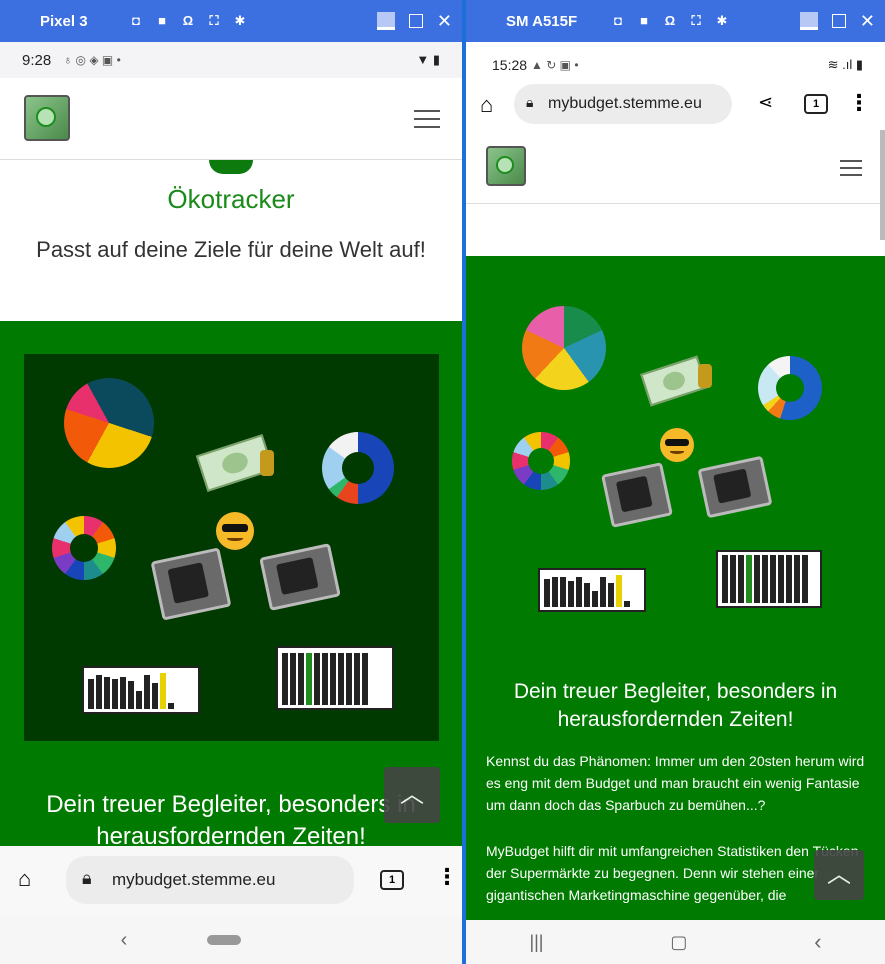 The image size is (885, 964). I want to click on hero-image-fragment, so click(231, 167).